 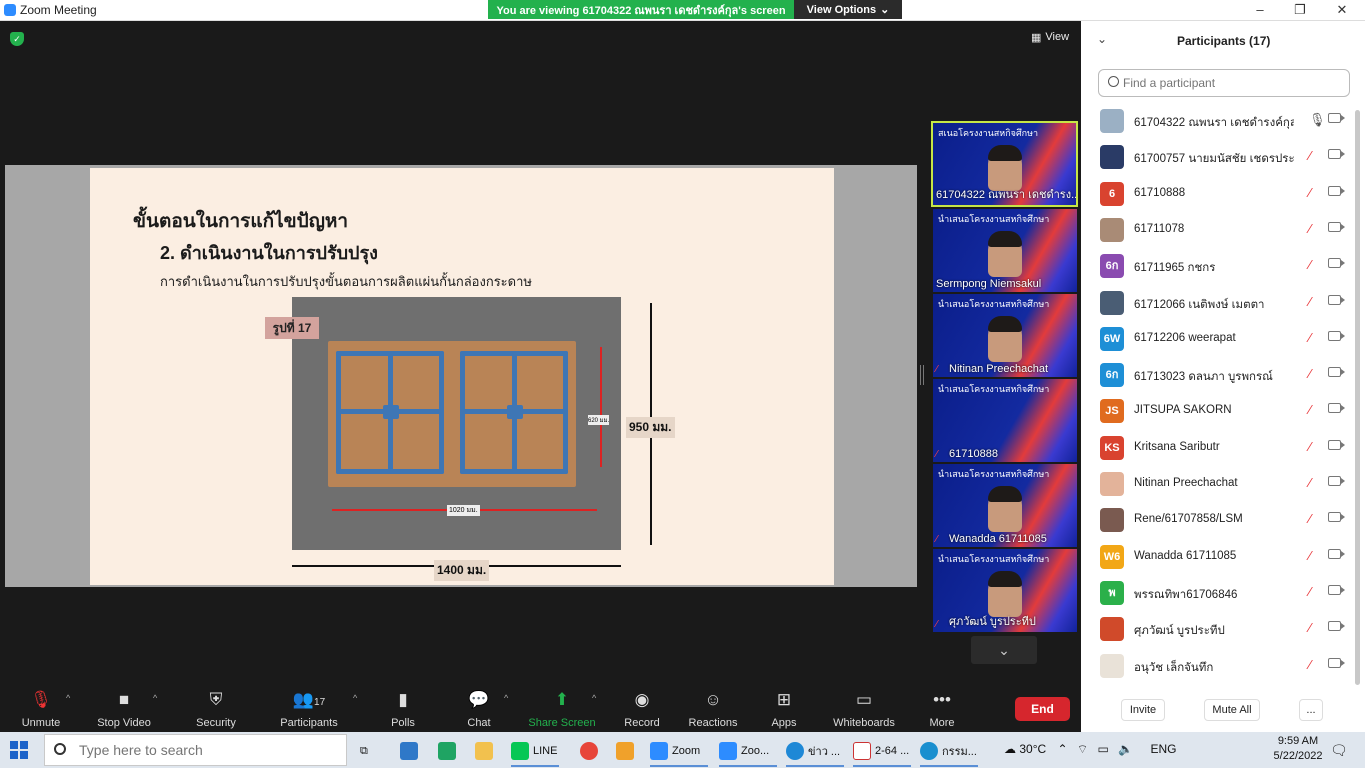 What do you see at coordinates (1260, 10) in the screenshot?
I see `minimize-button: –` at bounding box center [1260, 10].